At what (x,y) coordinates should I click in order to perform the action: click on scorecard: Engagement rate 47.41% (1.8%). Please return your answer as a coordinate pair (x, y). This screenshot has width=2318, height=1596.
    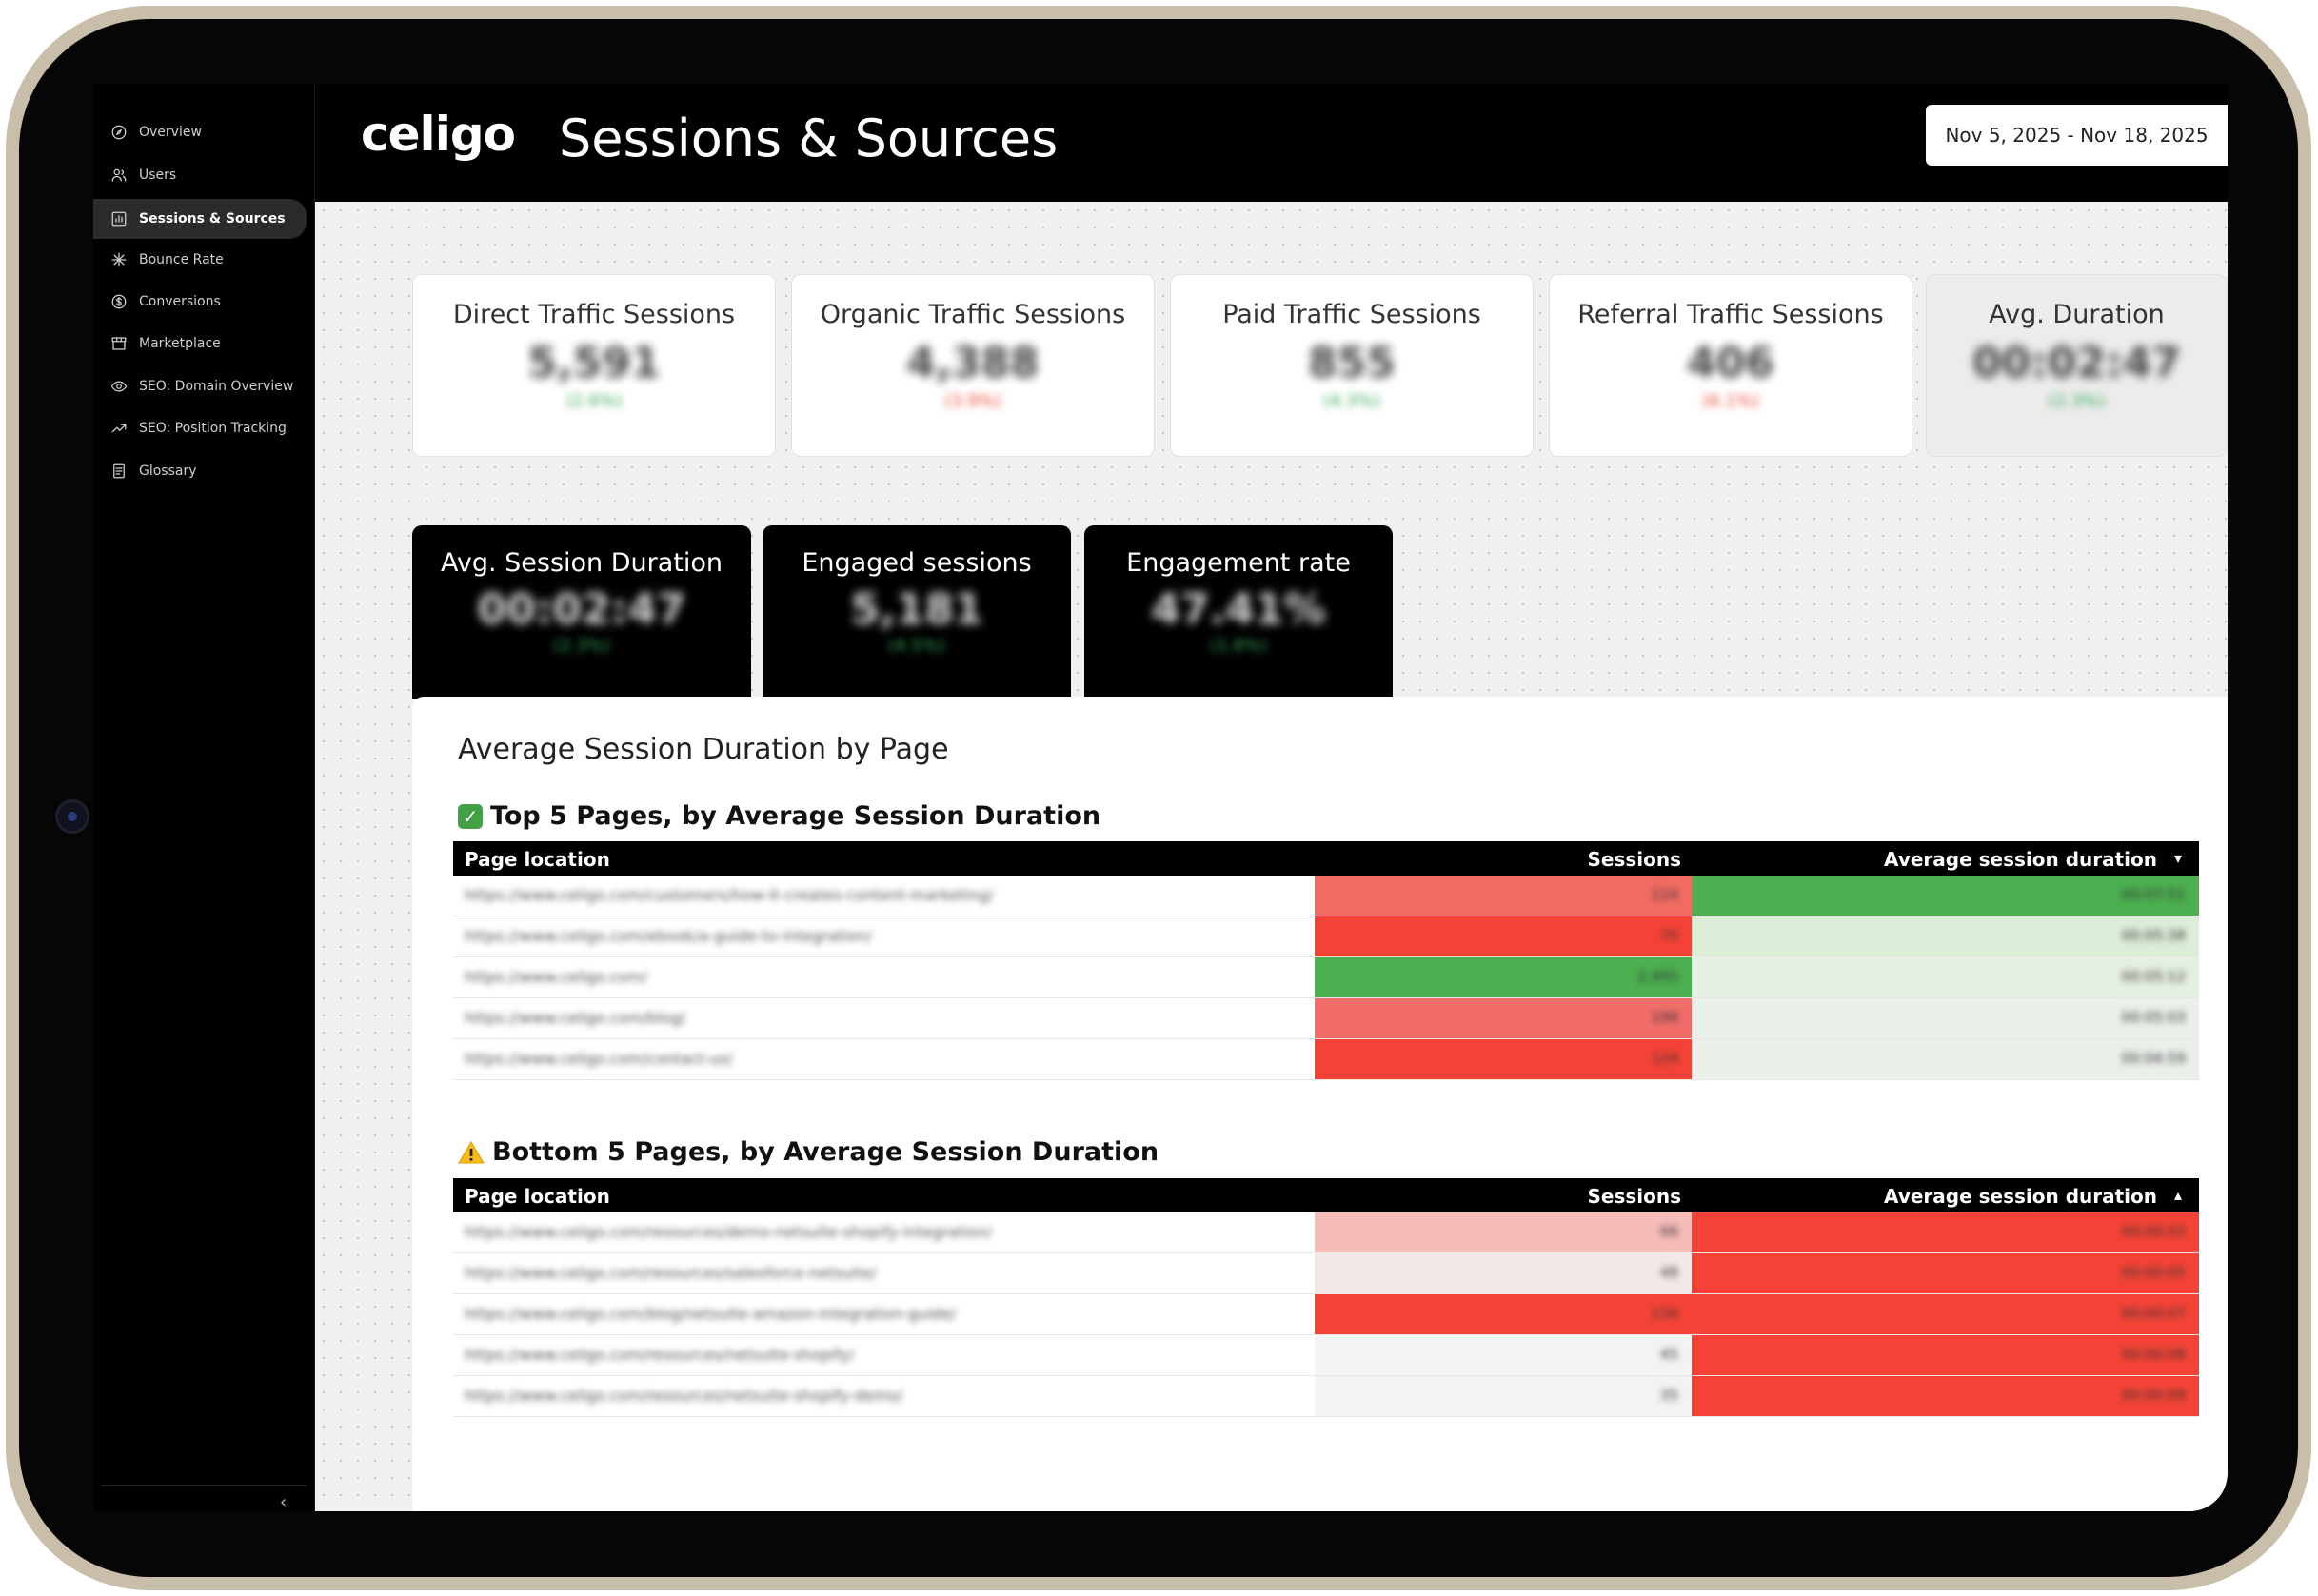
    Looking at the image, I should click on (1238, 612).